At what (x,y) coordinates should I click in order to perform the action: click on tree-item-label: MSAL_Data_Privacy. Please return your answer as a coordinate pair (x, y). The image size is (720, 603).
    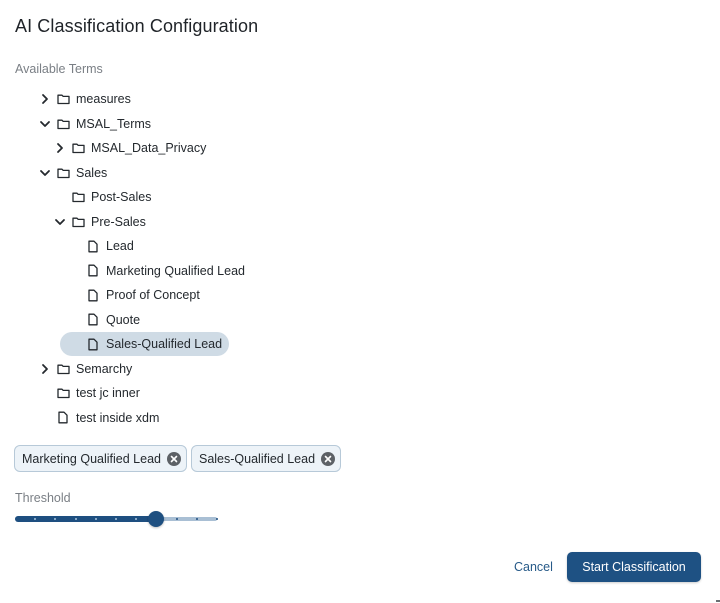
    Looking at the image, I should click on (149, 148).